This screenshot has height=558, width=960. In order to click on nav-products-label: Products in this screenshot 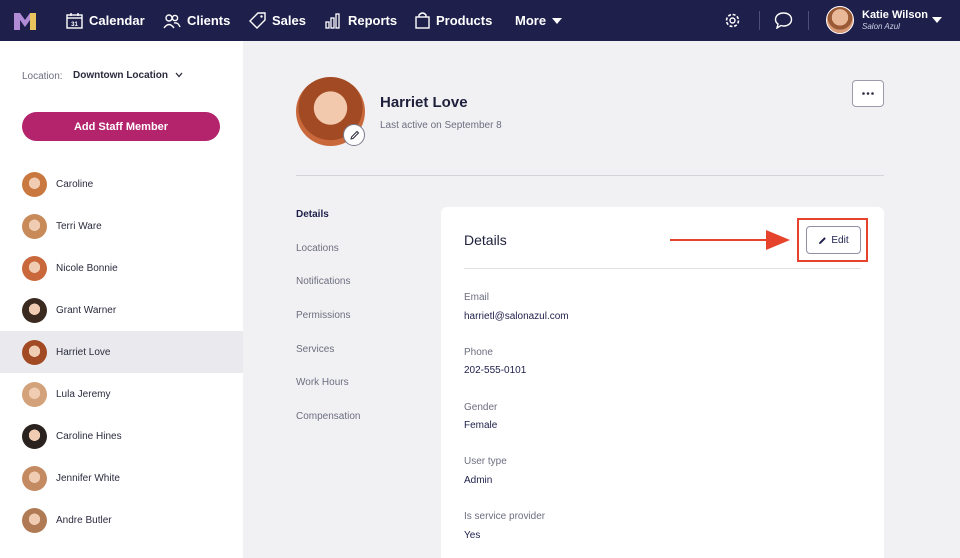, I will do `click(464, 20)`.